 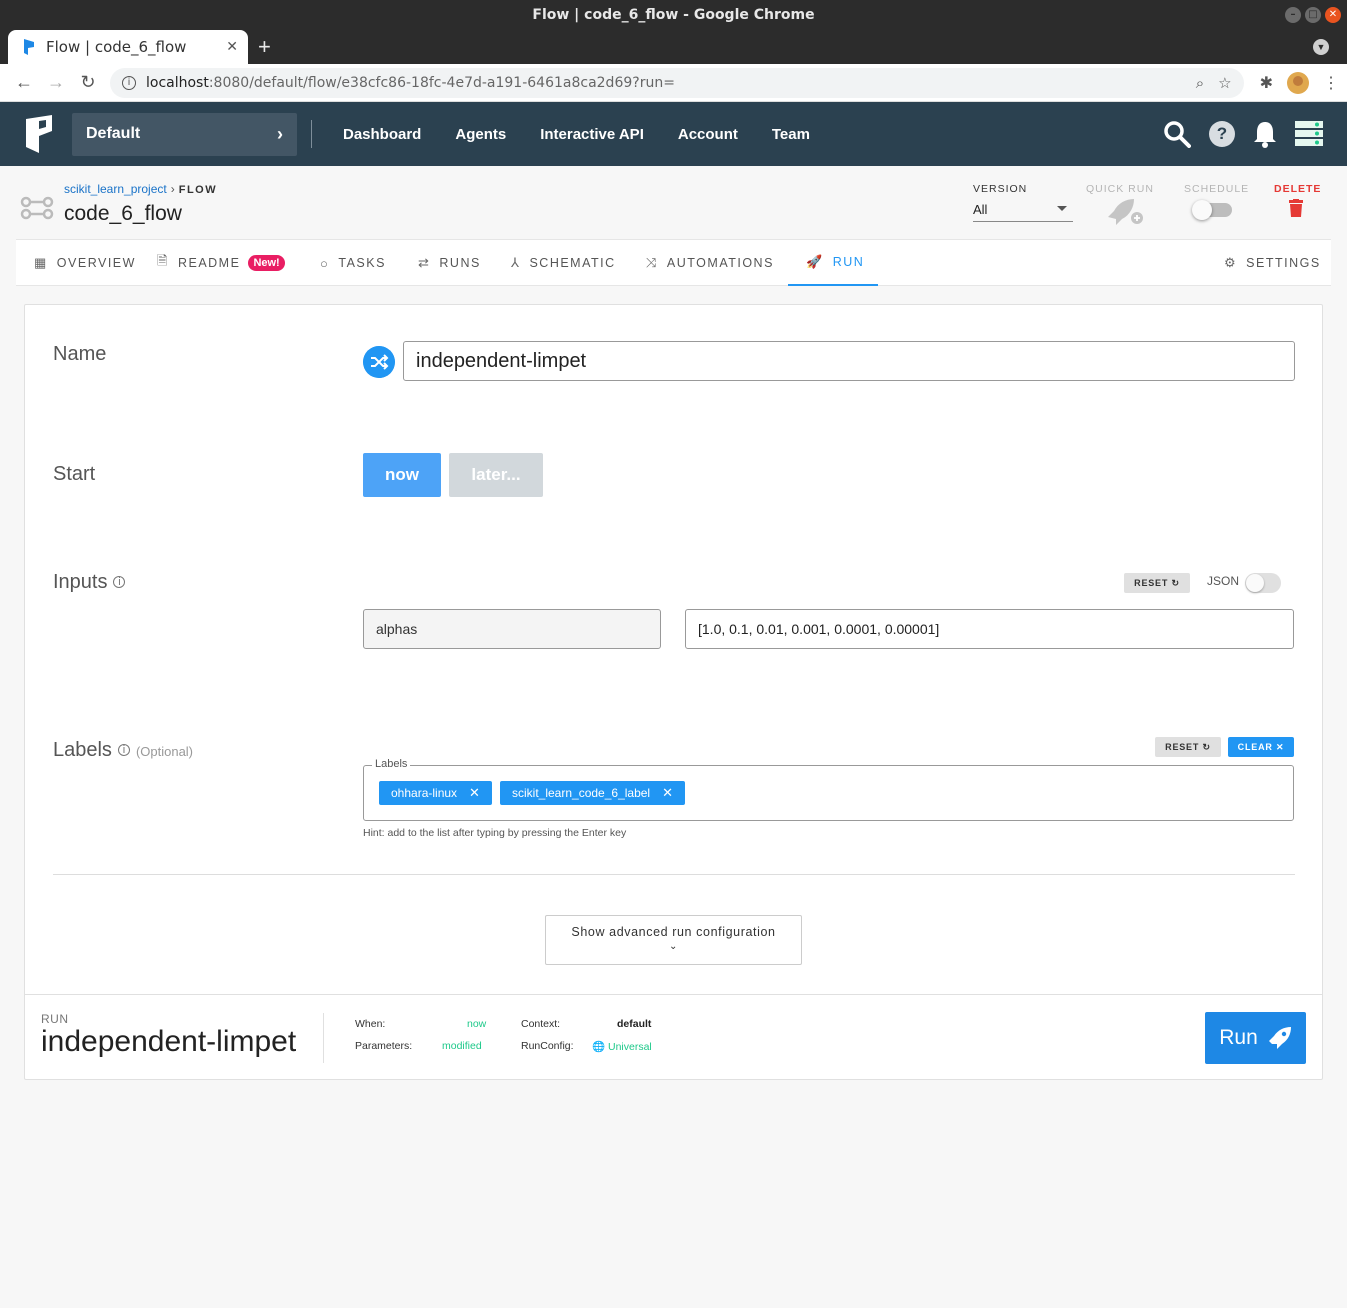 I want to click on start-now-button: now, so click(x=402, y=475).